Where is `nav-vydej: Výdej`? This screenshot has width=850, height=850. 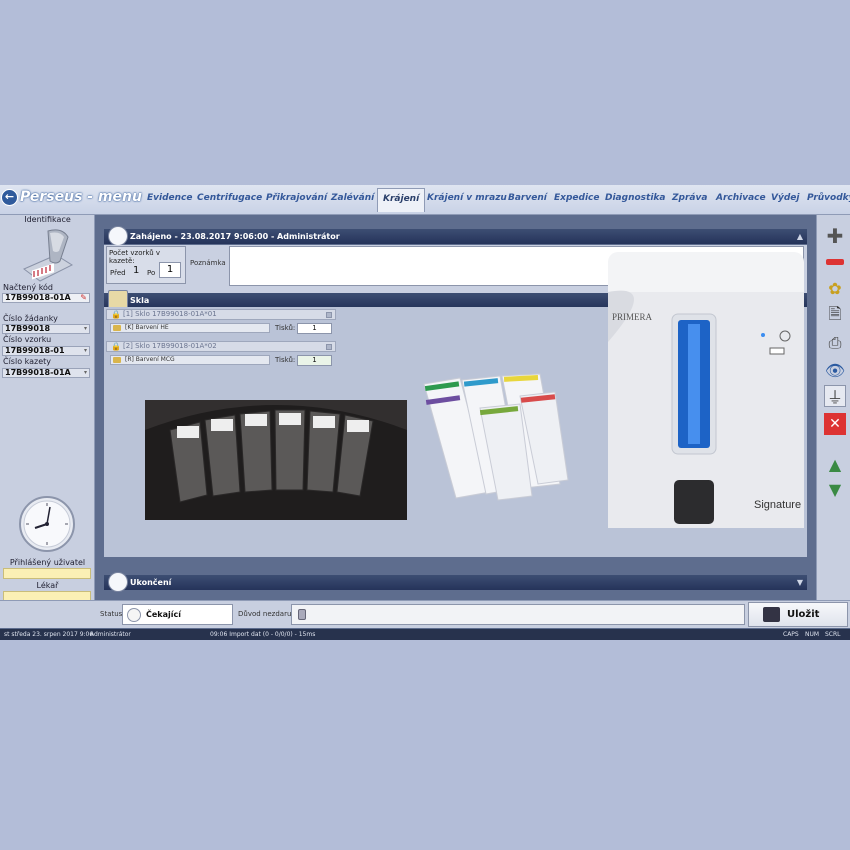
nav-vydej: Výdej is located at coordinates (785, 198).